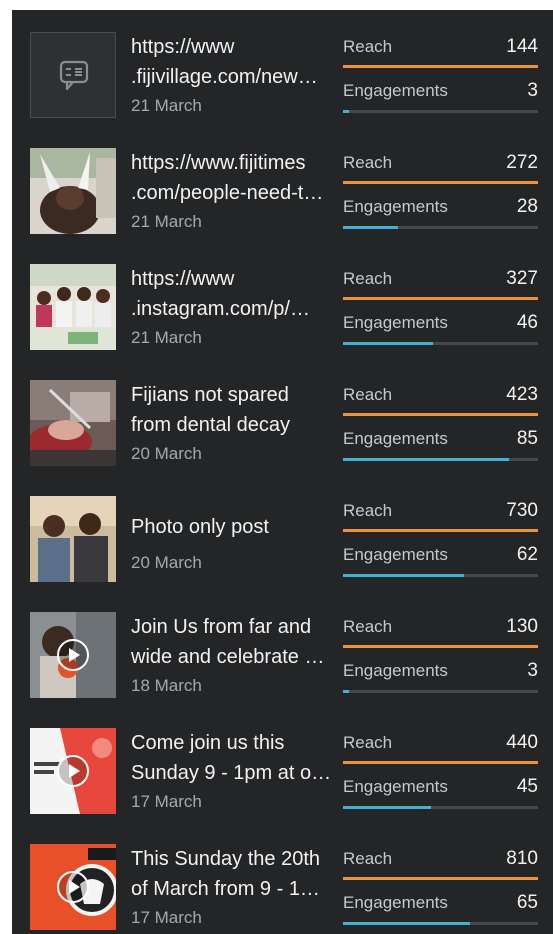 The width and height of the screenshot is (553, 934). I want to click on post-title: Fijians not spared from dental decay, so click(231, 410).